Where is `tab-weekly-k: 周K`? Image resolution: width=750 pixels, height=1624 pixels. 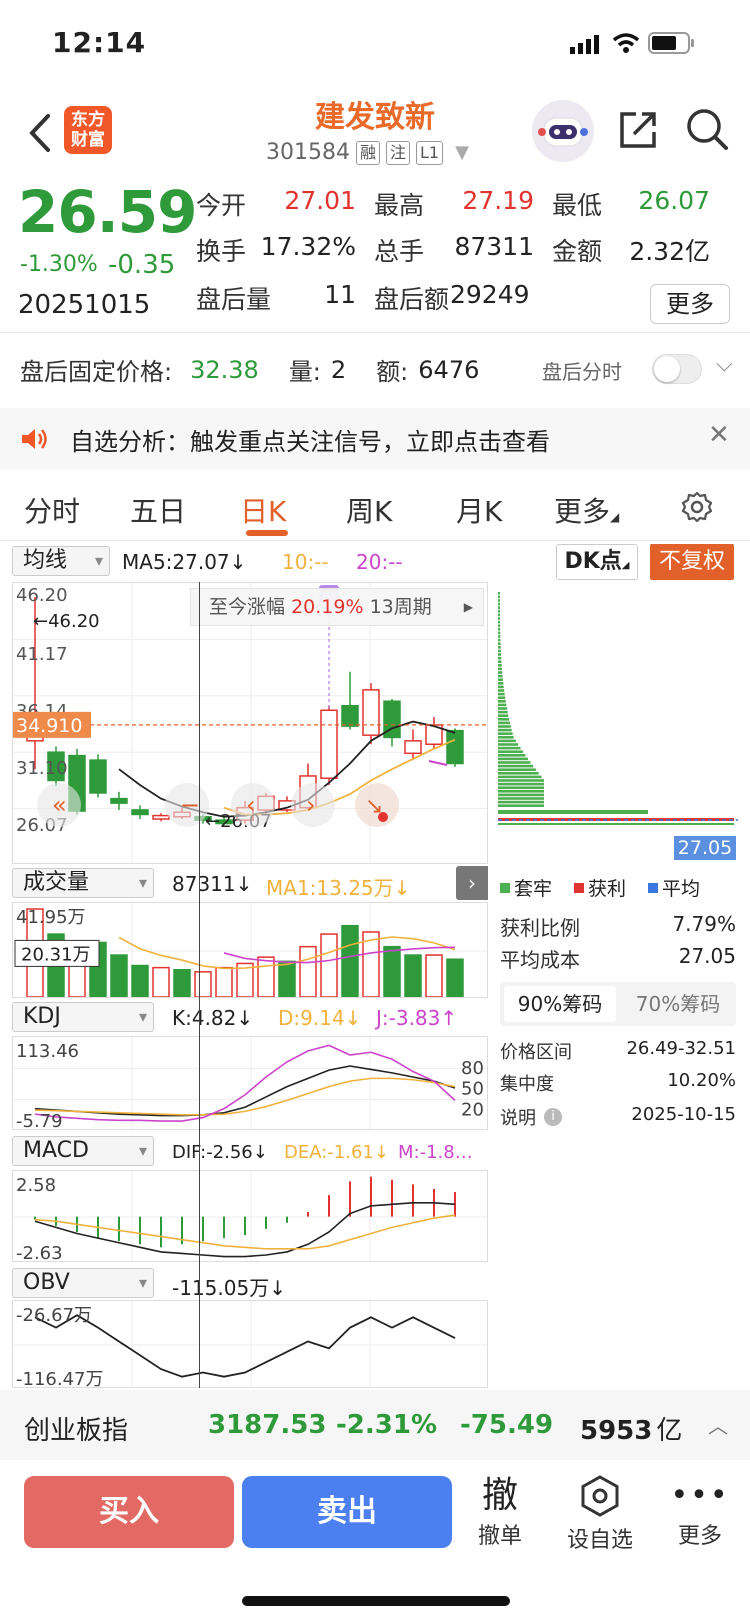 tab-weekly-k: 周K is located at coordinates (369, 510).